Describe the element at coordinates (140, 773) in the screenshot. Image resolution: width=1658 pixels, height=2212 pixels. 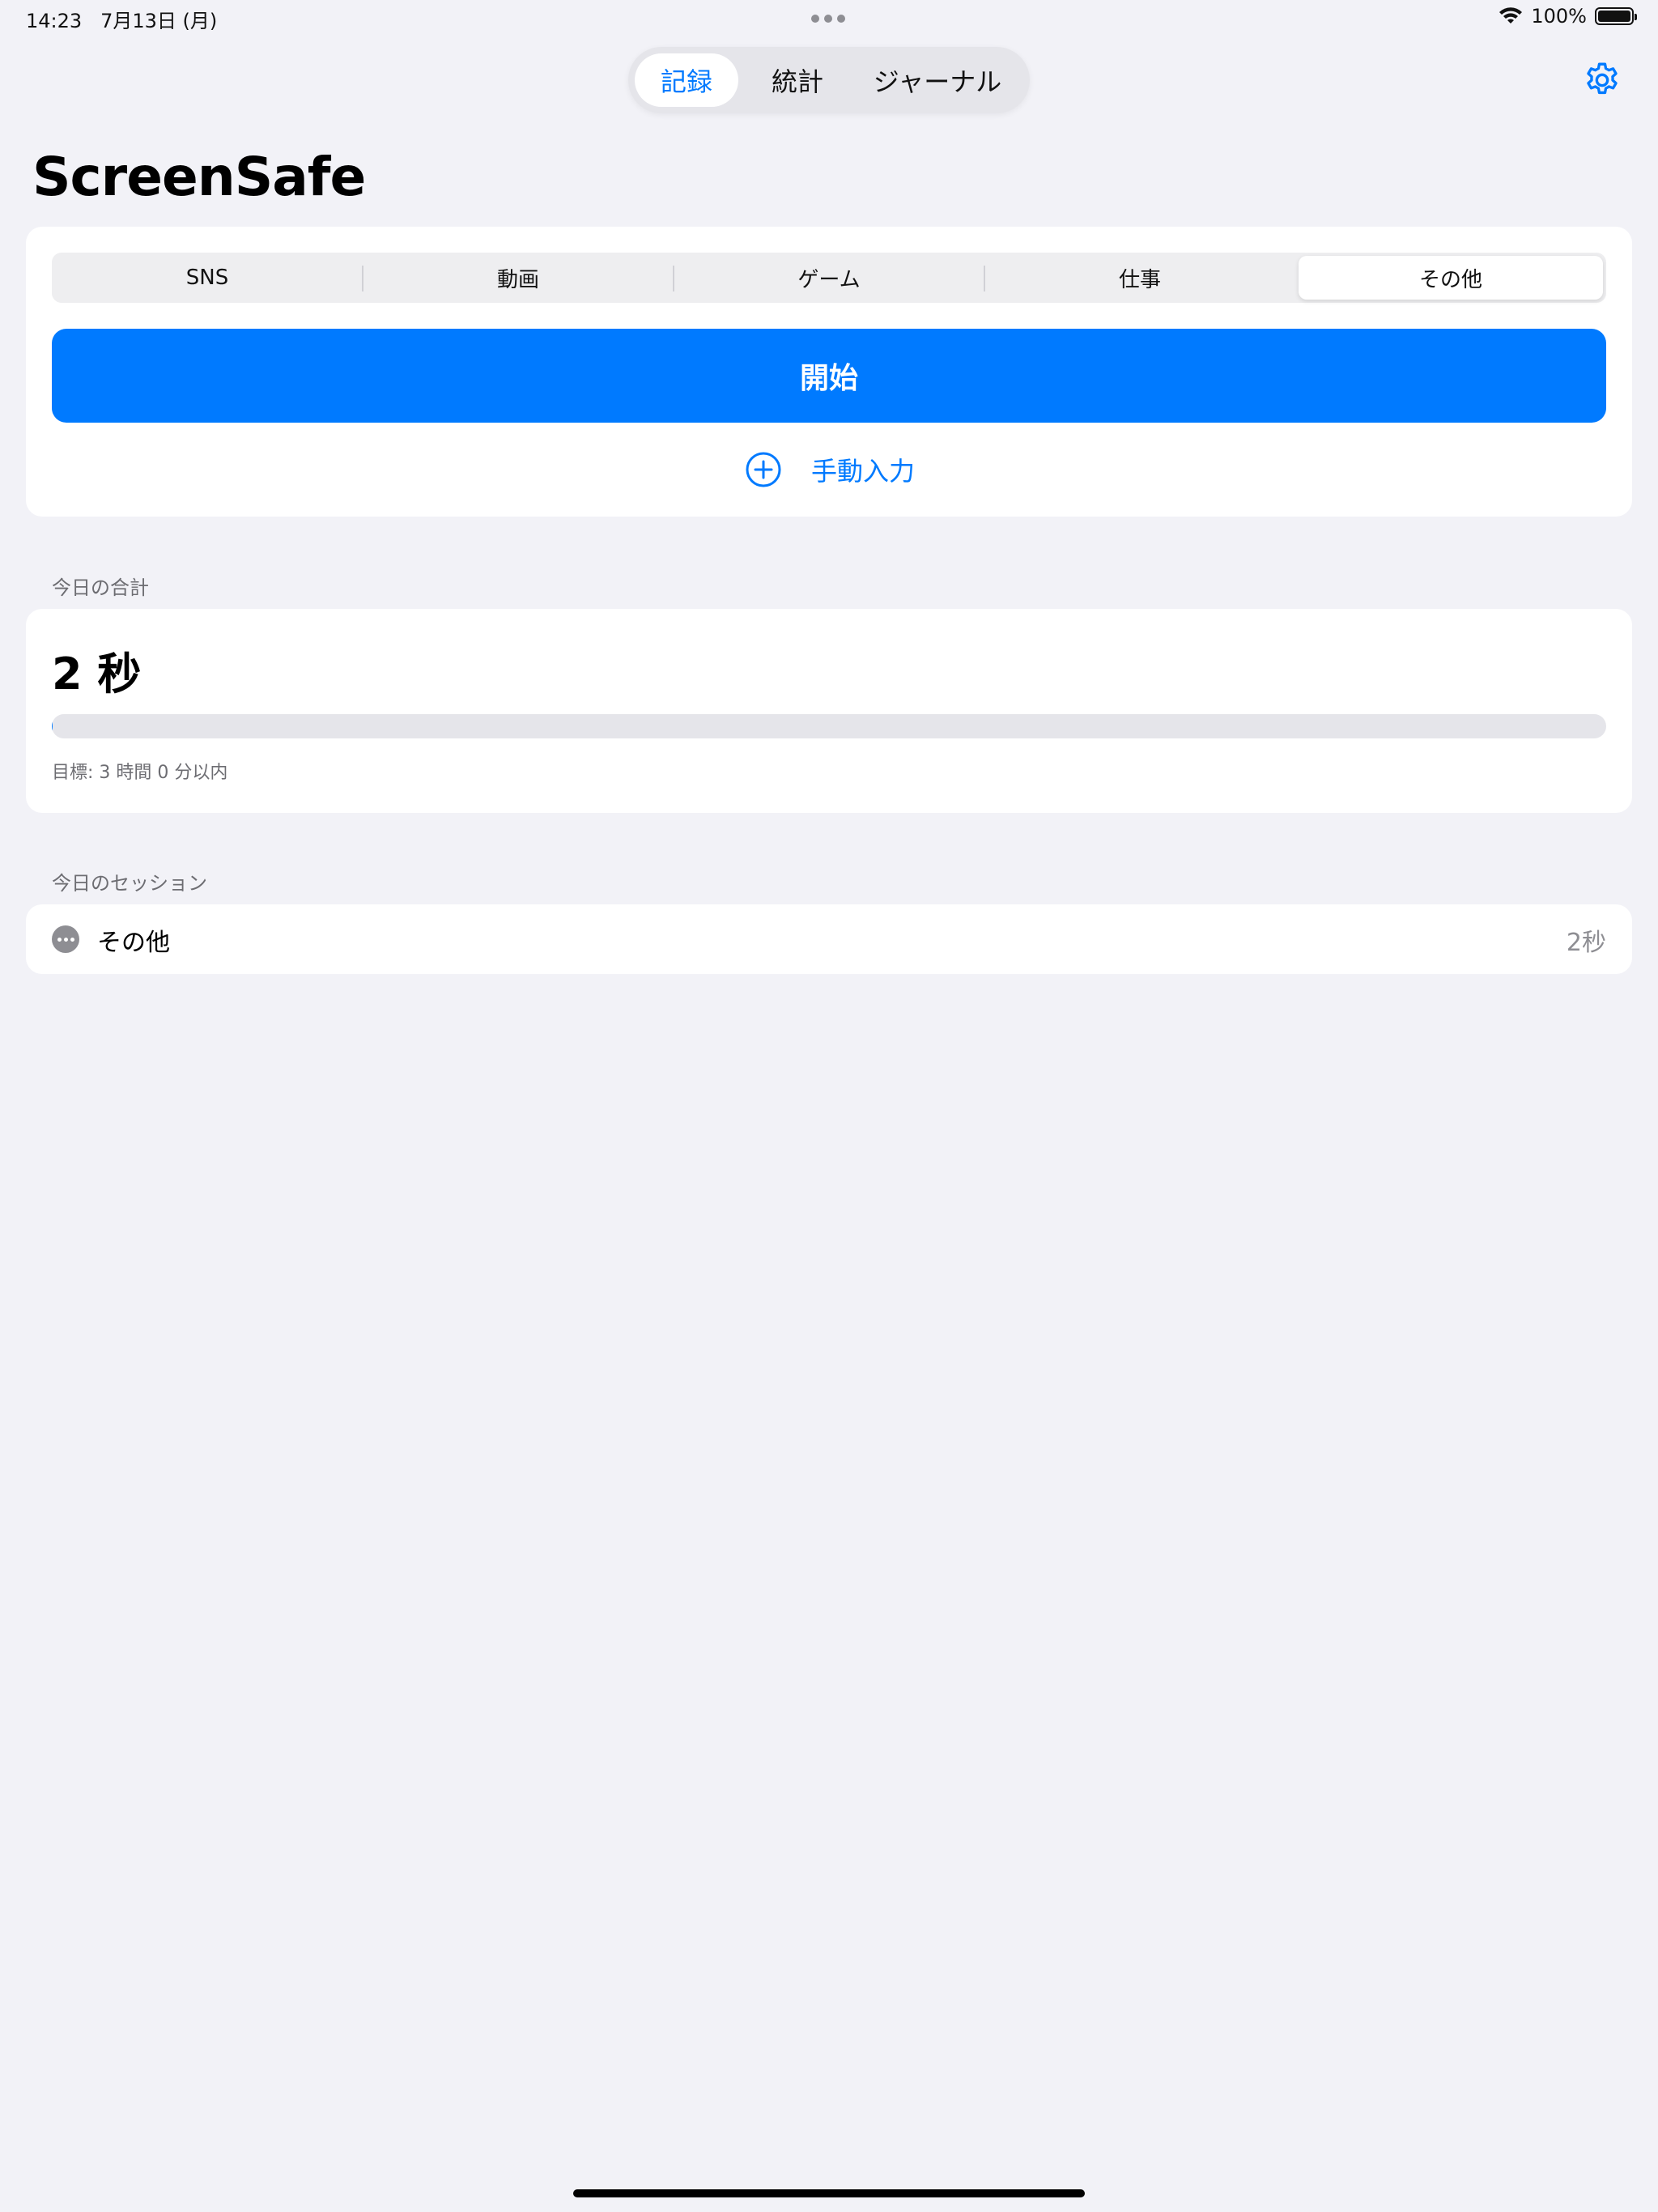
I see `goal-text: 目標: 3 時間 0 分以内` at that location.